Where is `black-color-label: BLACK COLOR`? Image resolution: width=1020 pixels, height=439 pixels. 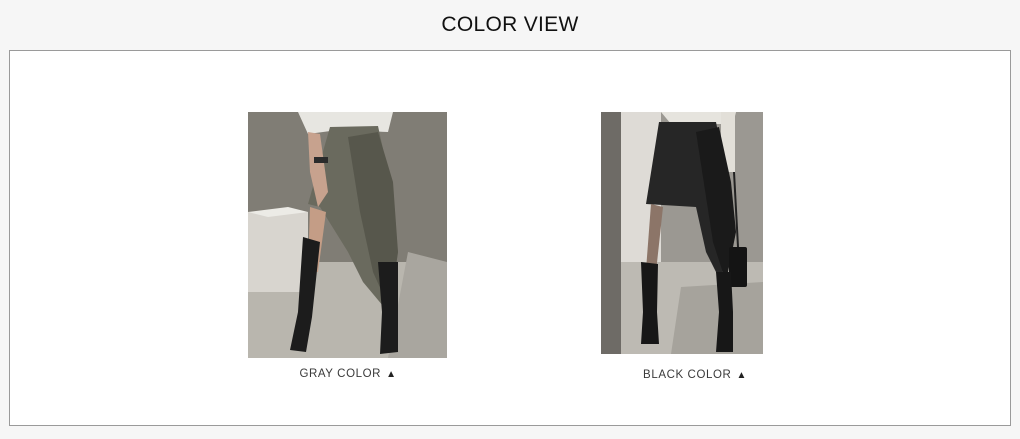 black-color-label: BLACK COLOR is located at coordinates (687, 375).